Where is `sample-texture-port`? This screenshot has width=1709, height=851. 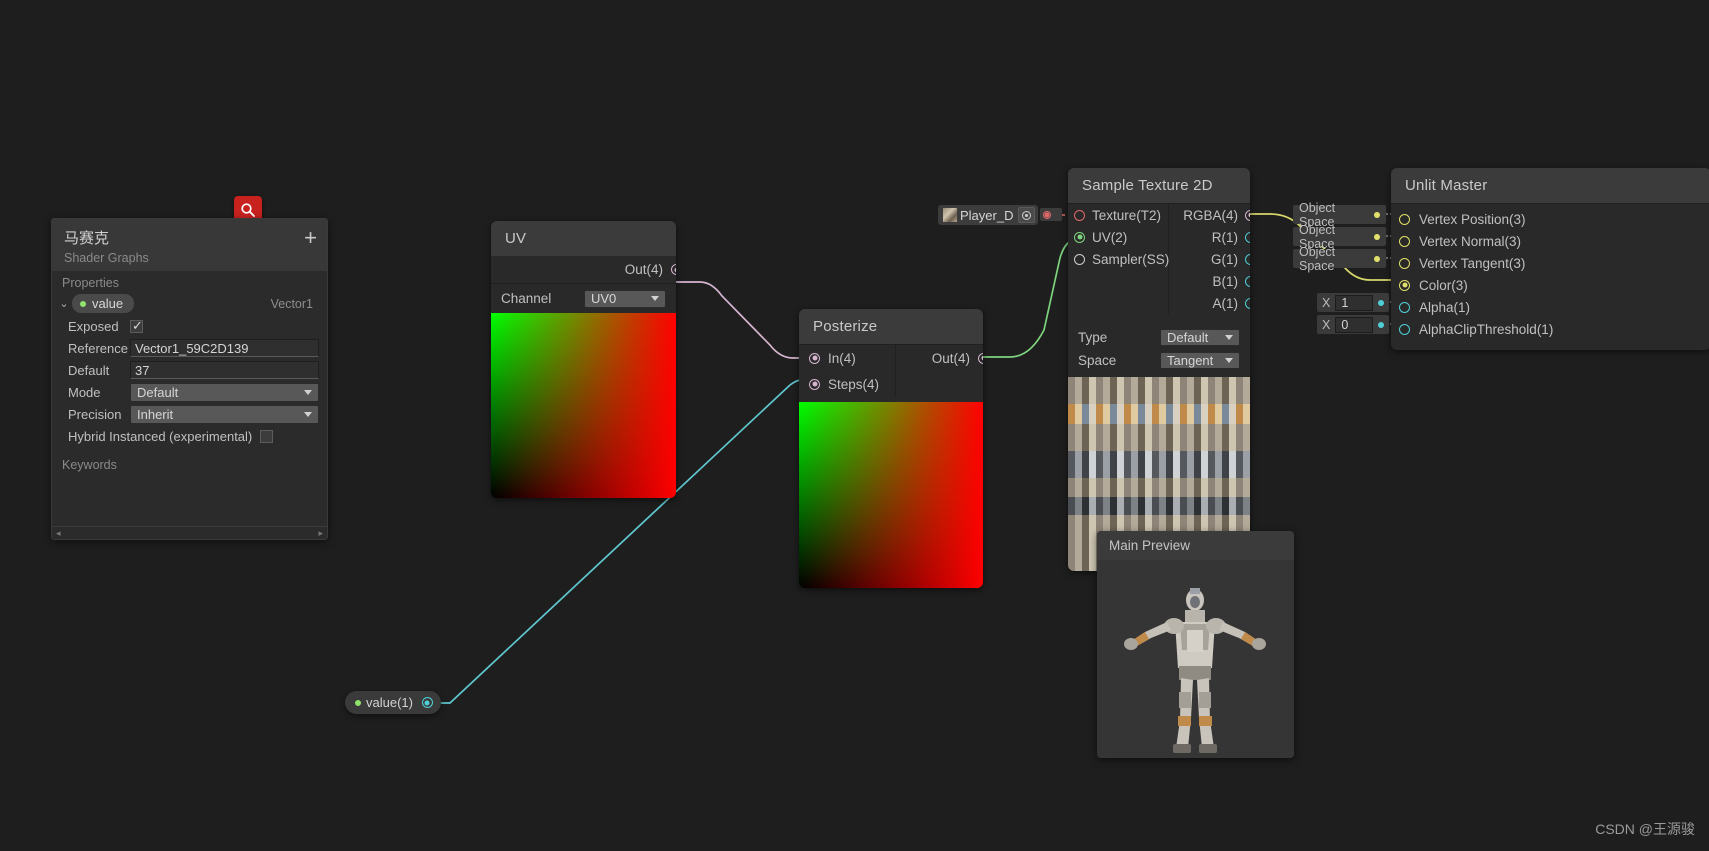
sample-texture-port is located at coordinates (1079, 215).